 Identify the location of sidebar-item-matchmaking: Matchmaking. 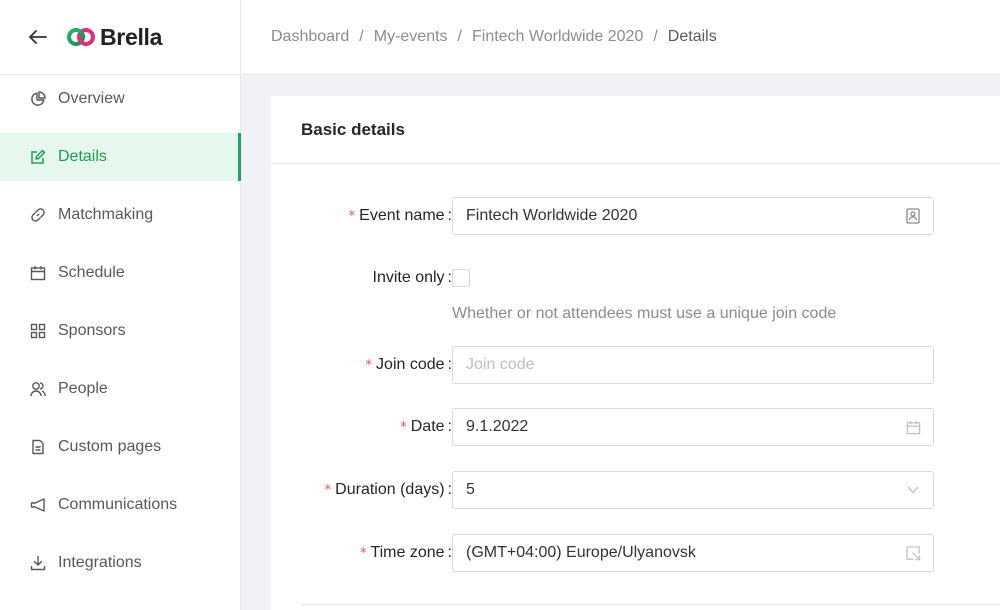
(120, 215).